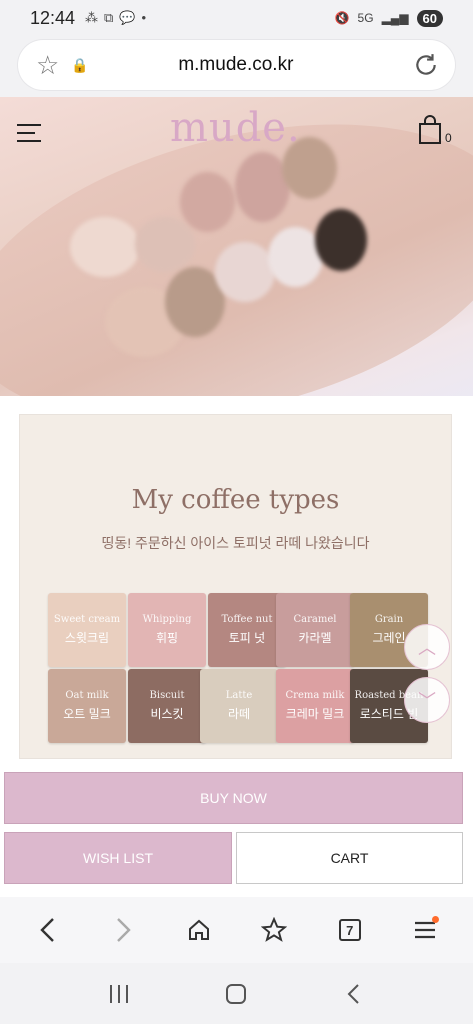 The image size is (473, 1024). Describe the element at coordinates (236, 930) in the screenshot. I see `browser-toolbar: 7` at that location.